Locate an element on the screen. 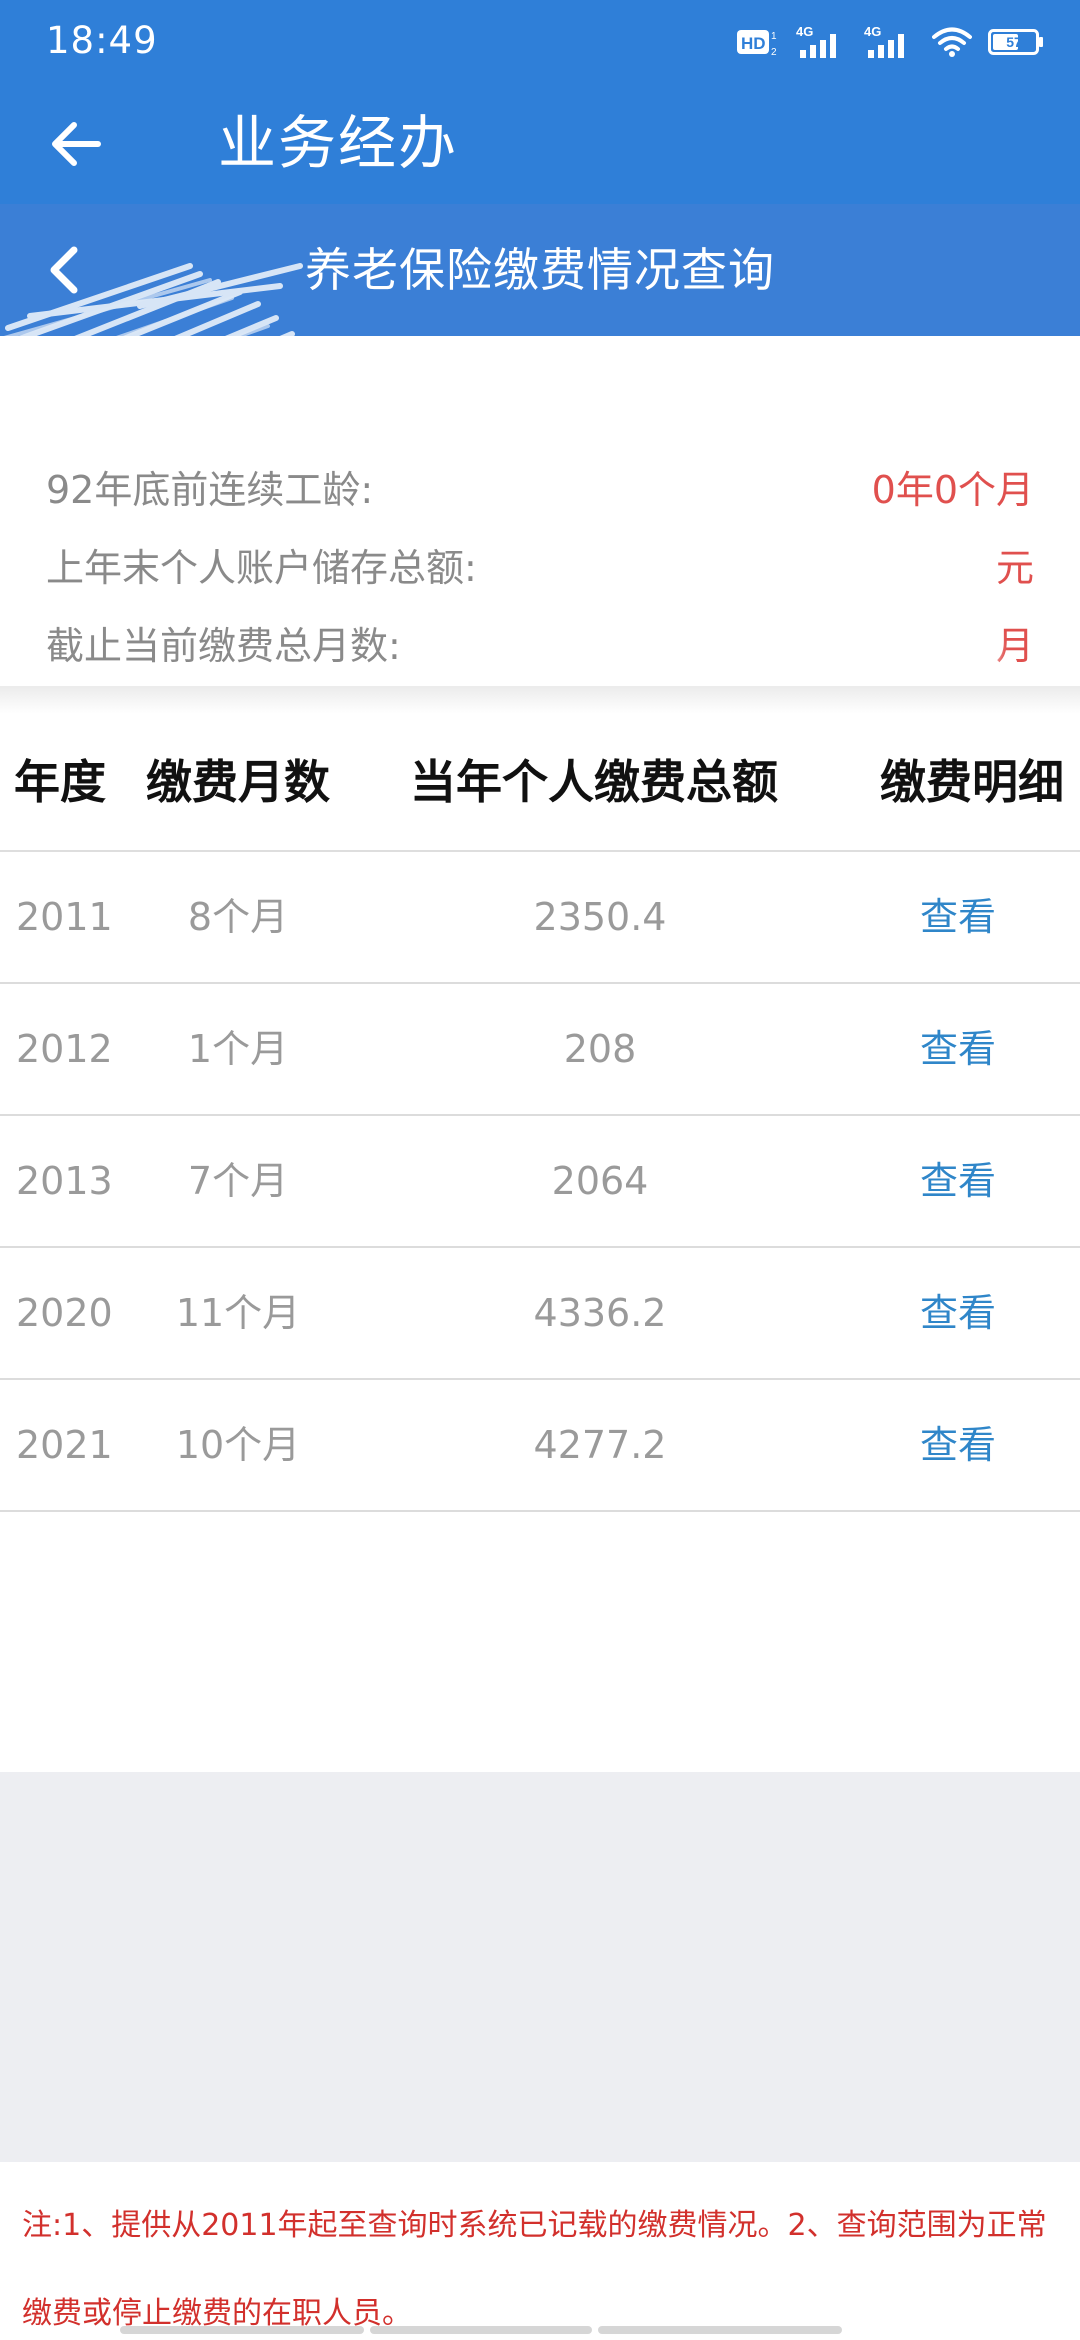  page-title: 业务经办 is located at coordinates (338, 143).